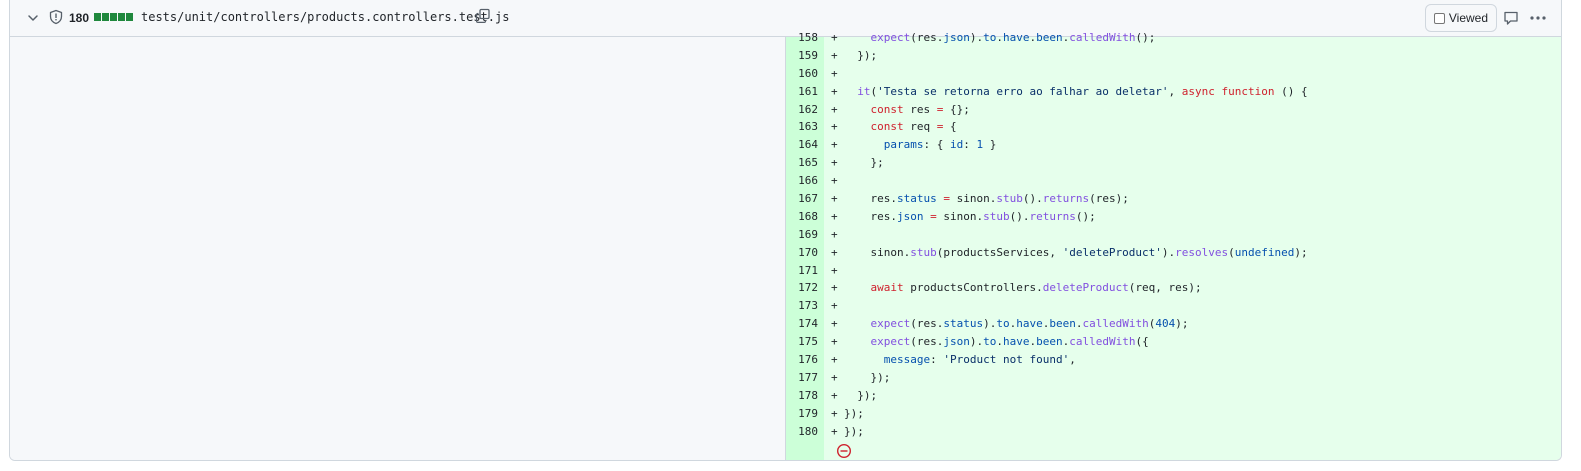 This screenshot has height=471, width=1581. Describe the element at coordinates (1439, 18) in the screenshot. I see `viewed-checkbox` at that location.